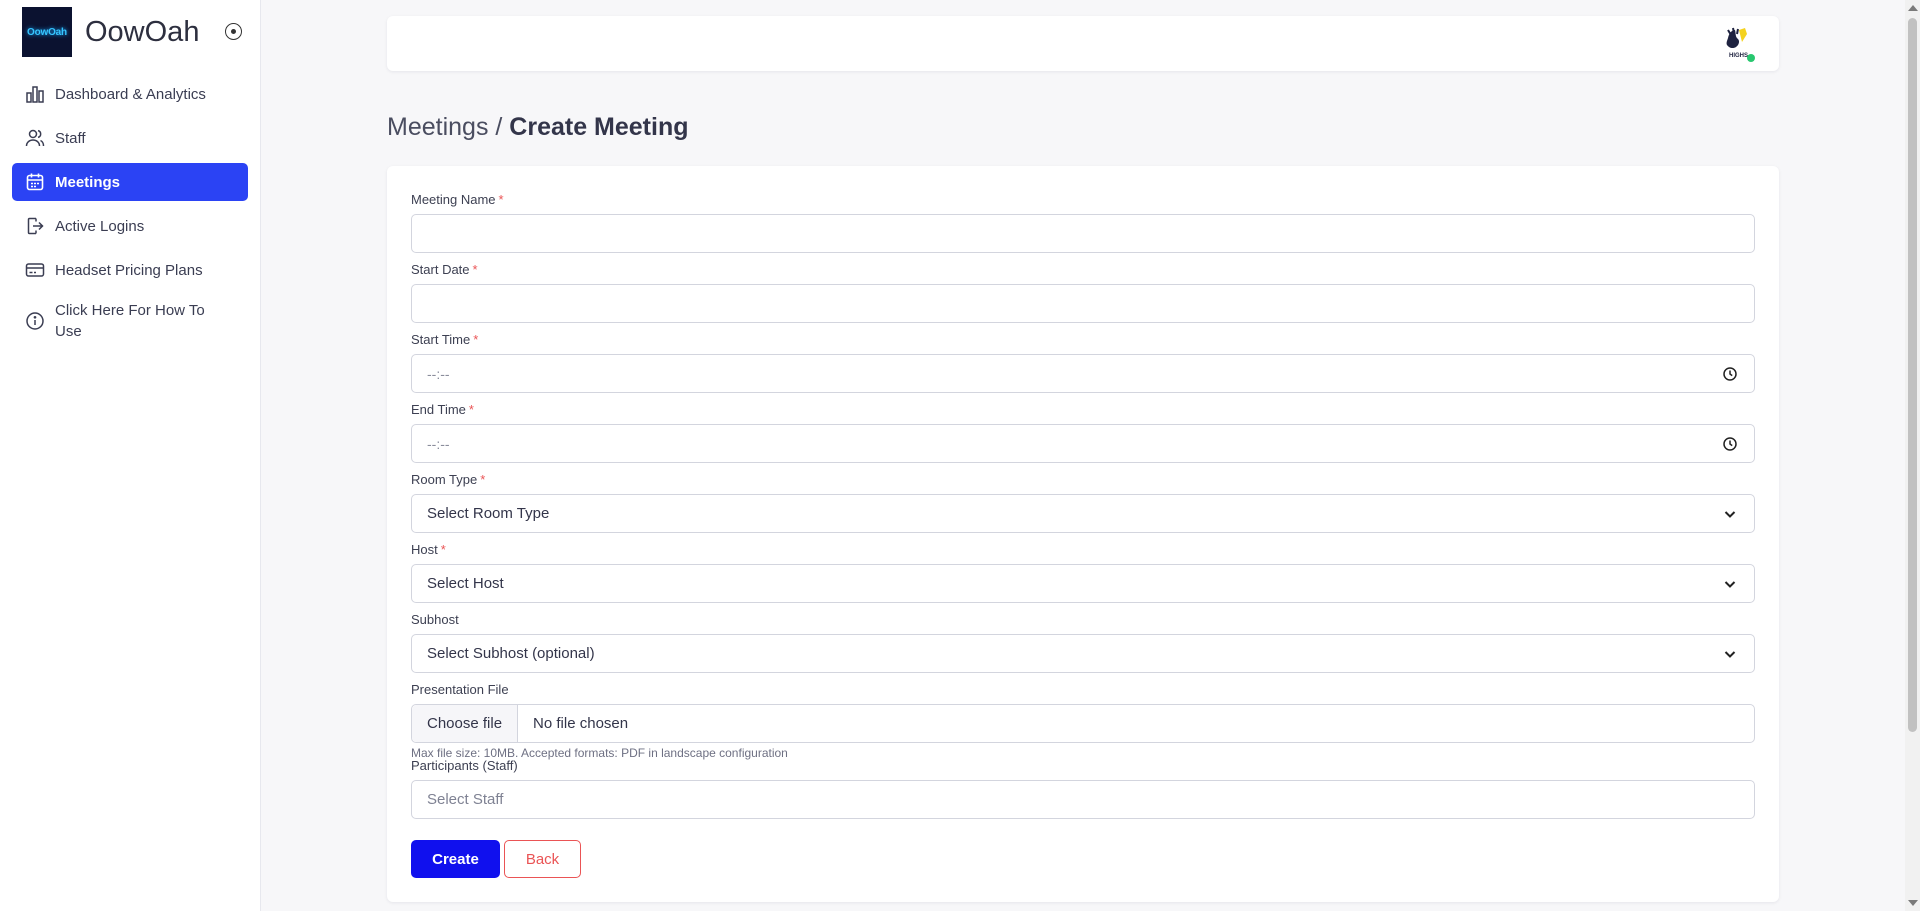 The width and height of the screenshot is (1920, 911). Describe the element at coordinates (460, 689) in the screenshot. I see `presentation-file-label: Presentation File` at that location.